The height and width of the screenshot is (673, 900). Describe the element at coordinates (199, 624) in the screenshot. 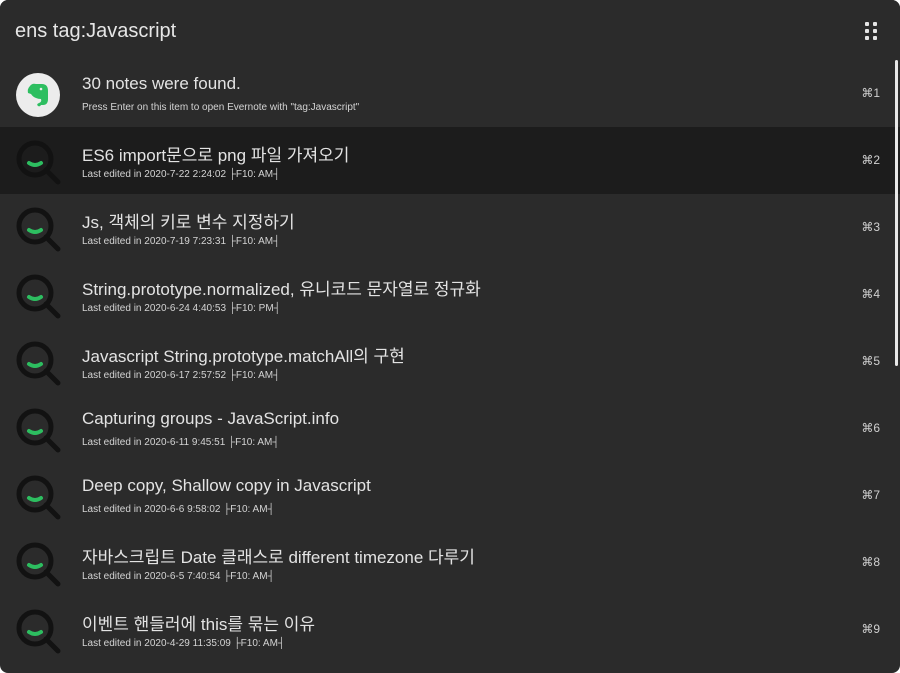

I see `result-title: 이벤트 핸들러에 this를 묶는 이유` at that location.